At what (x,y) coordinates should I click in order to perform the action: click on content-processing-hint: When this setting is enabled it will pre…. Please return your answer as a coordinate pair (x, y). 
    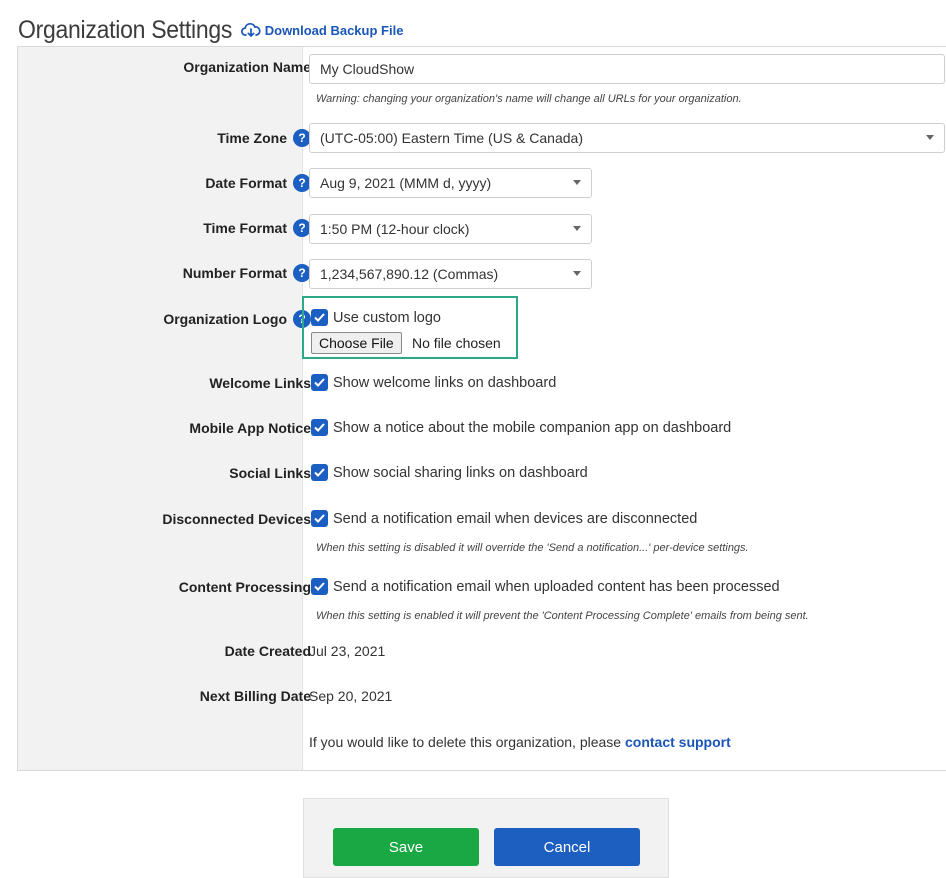
    Looking at the image, I should click on (562, 616).